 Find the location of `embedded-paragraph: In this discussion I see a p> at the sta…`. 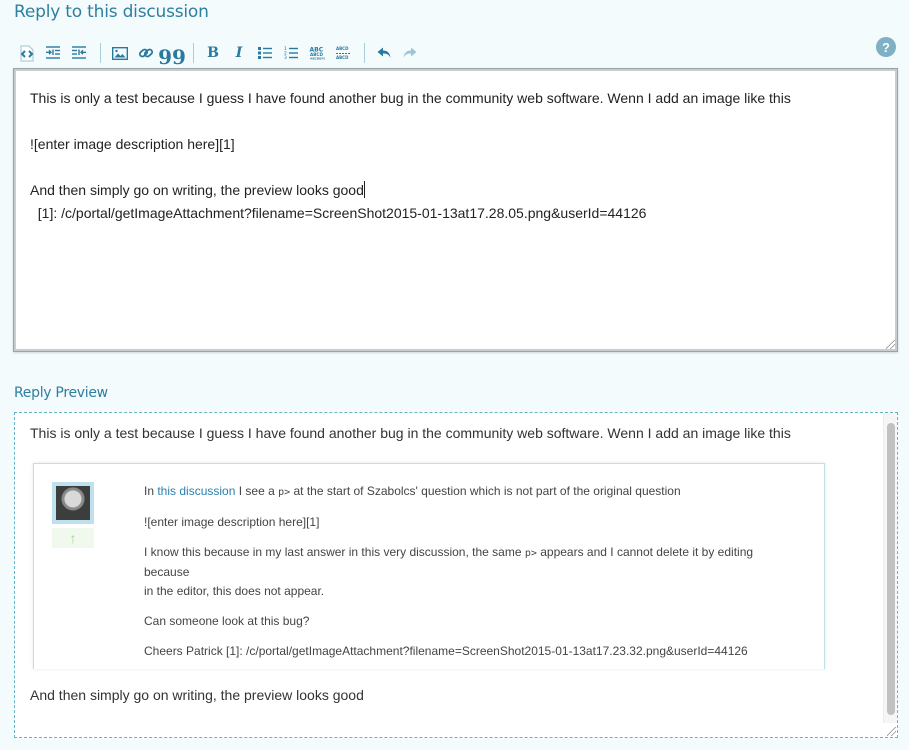

embedded-paragraph: In this discussion I see a p> at the sta… is located at coordinates (464, 492).